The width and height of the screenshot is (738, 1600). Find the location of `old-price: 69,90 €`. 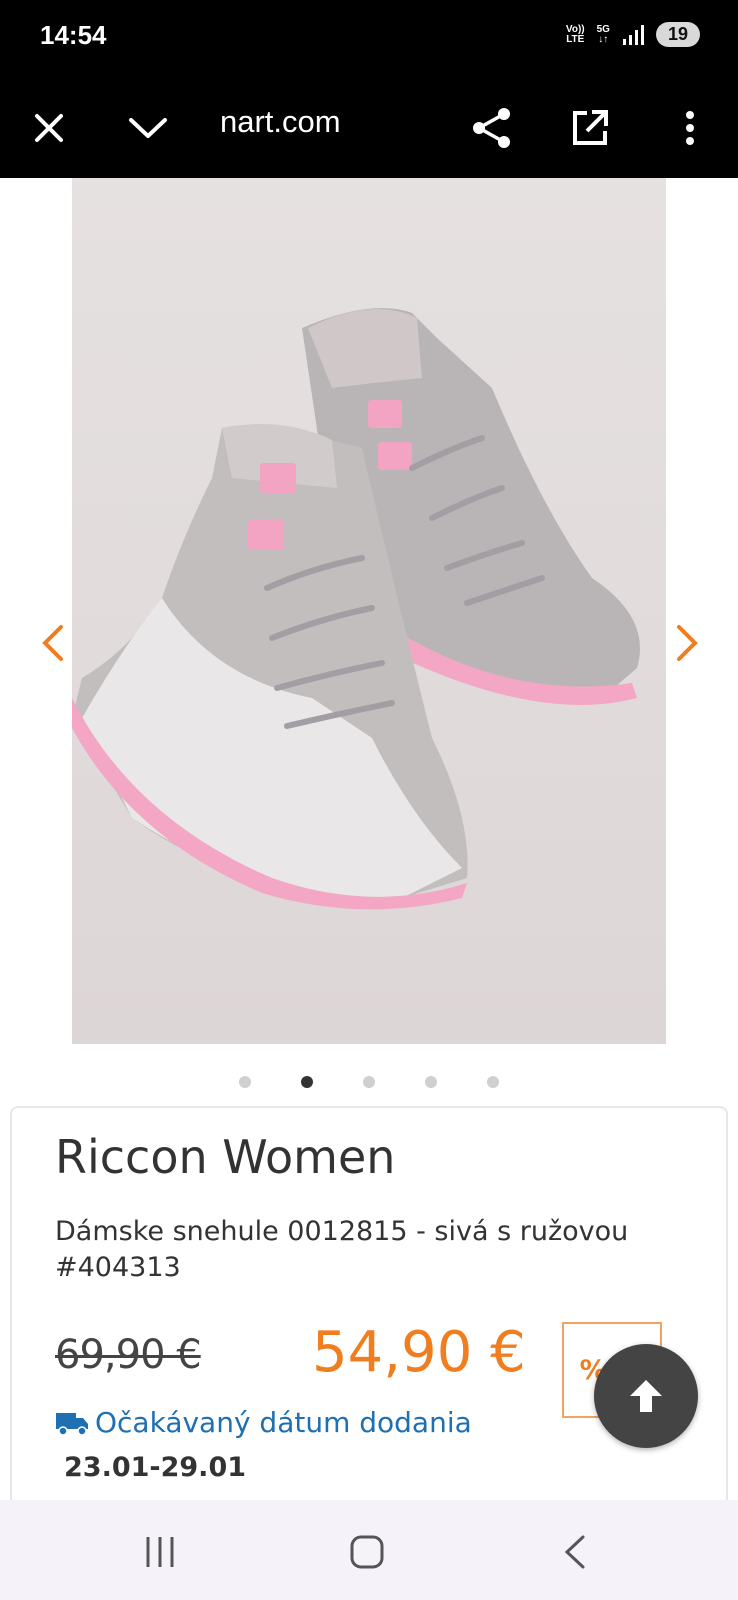

old-price: 69,90 € is located at coordinates (128, 1355).